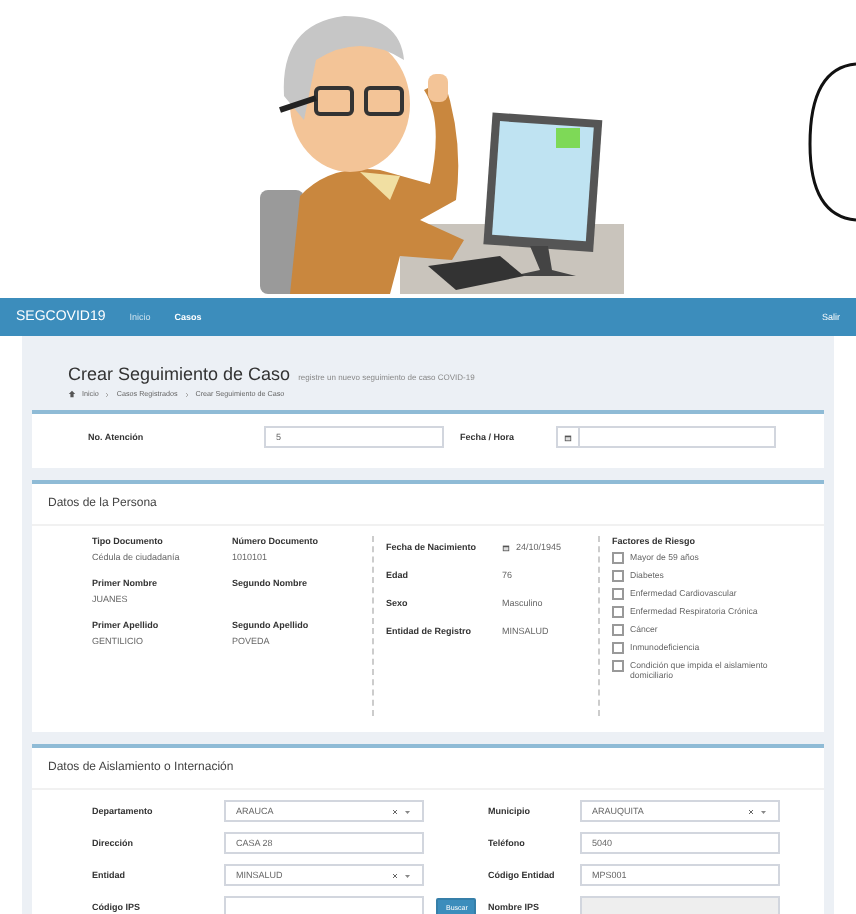 This screenshot has width=856, height=914. What do you see at coordinates (179, 374) in the screenshot?
I see `page-title: Crear Seguimiento de Caso` at bounding box center [179, 374].